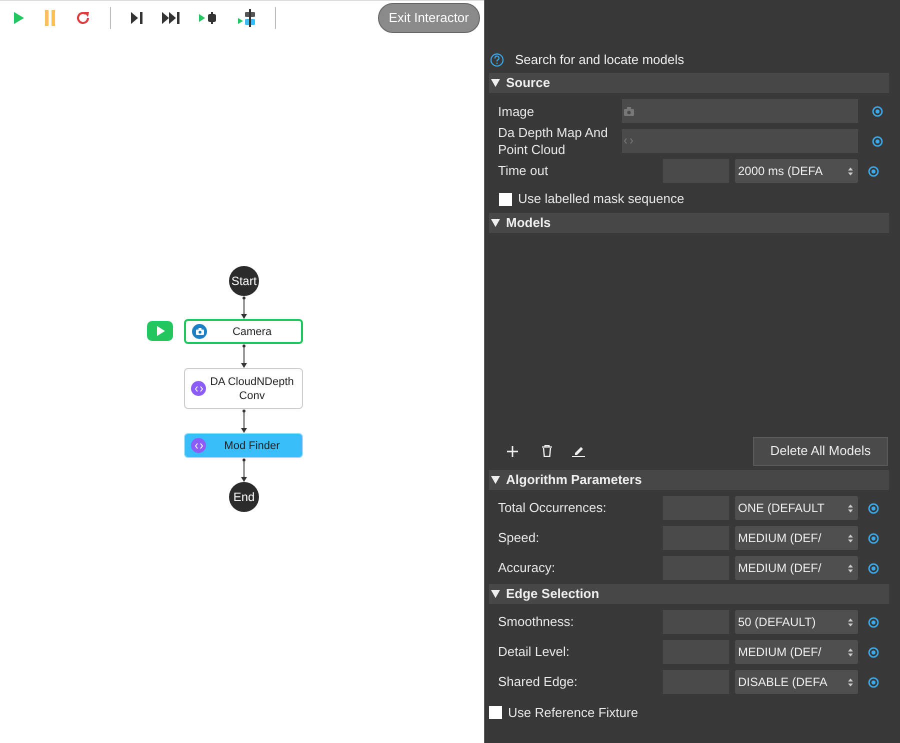  Describe the element at coordinates (209, 18) in the screenshot. I see `step-over-icon` at that location.